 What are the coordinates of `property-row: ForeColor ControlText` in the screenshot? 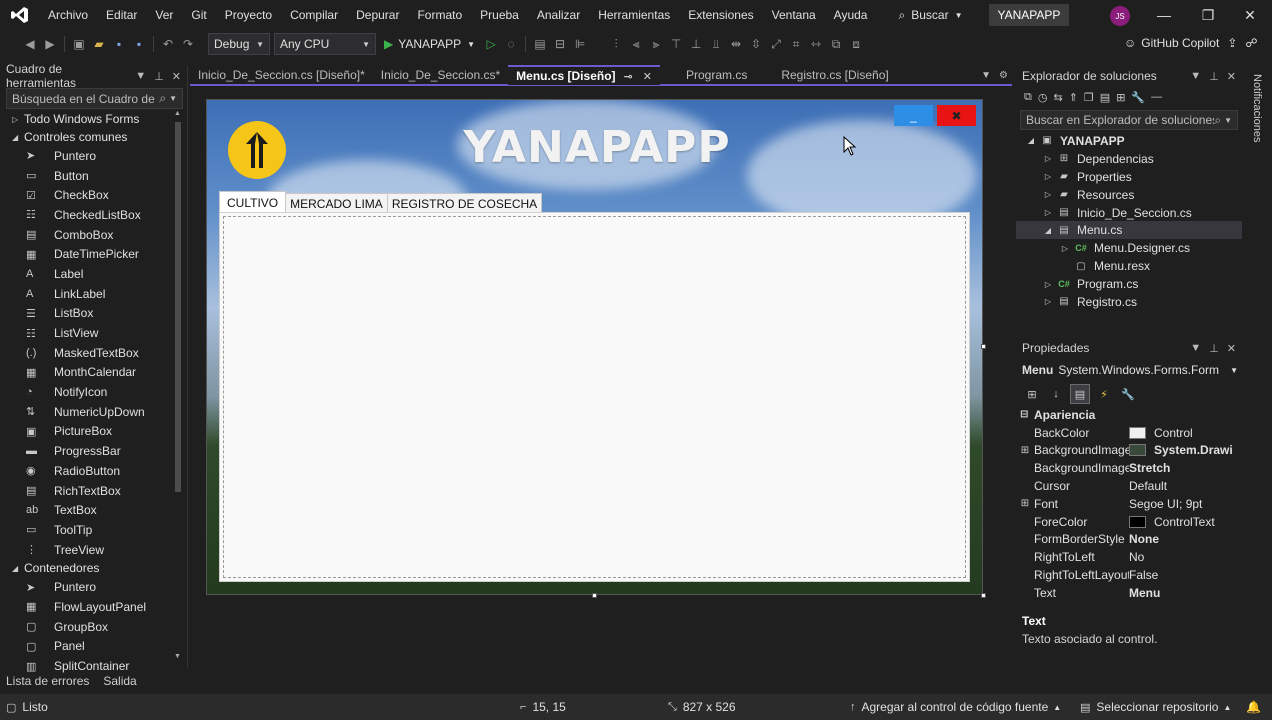 It's located at (1129, 522).